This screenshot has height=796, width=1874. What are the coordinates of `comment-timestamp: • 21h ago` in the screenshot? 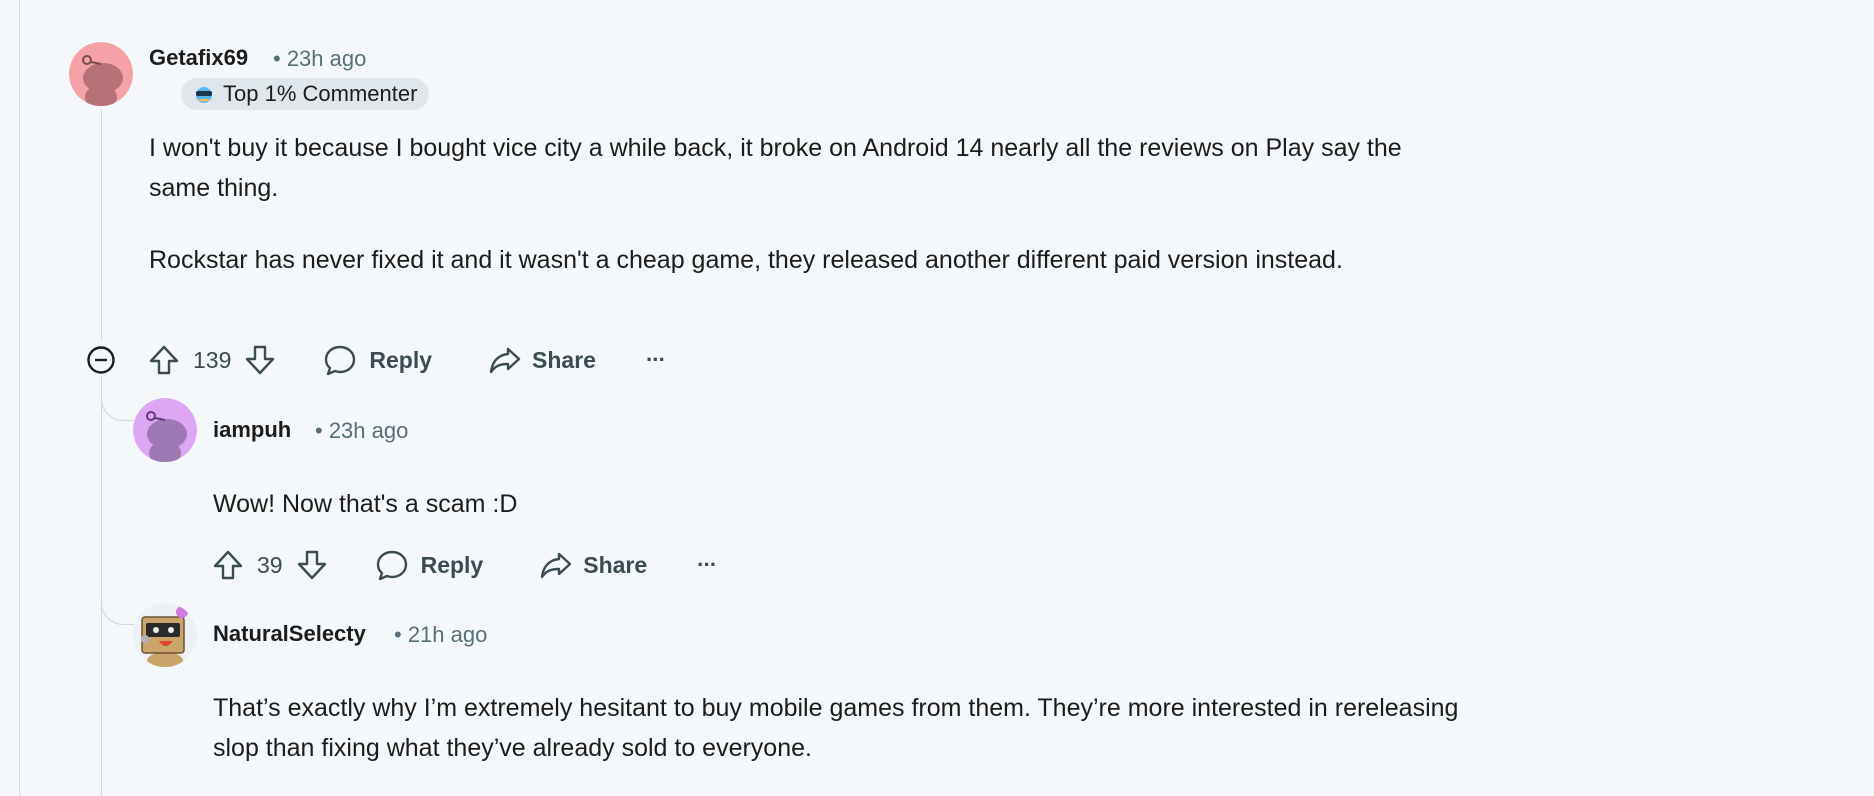 It's located at (441, 634).